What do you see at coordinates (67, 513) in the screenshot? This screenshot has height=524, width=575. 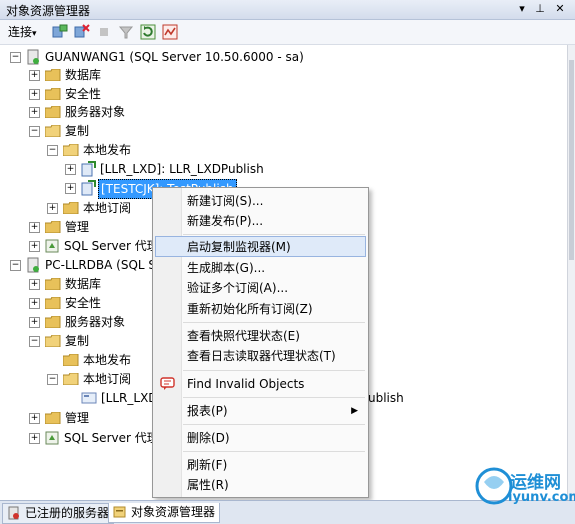 I see `tab-label: 已注册的服务器` at bounding box center [67, 513].